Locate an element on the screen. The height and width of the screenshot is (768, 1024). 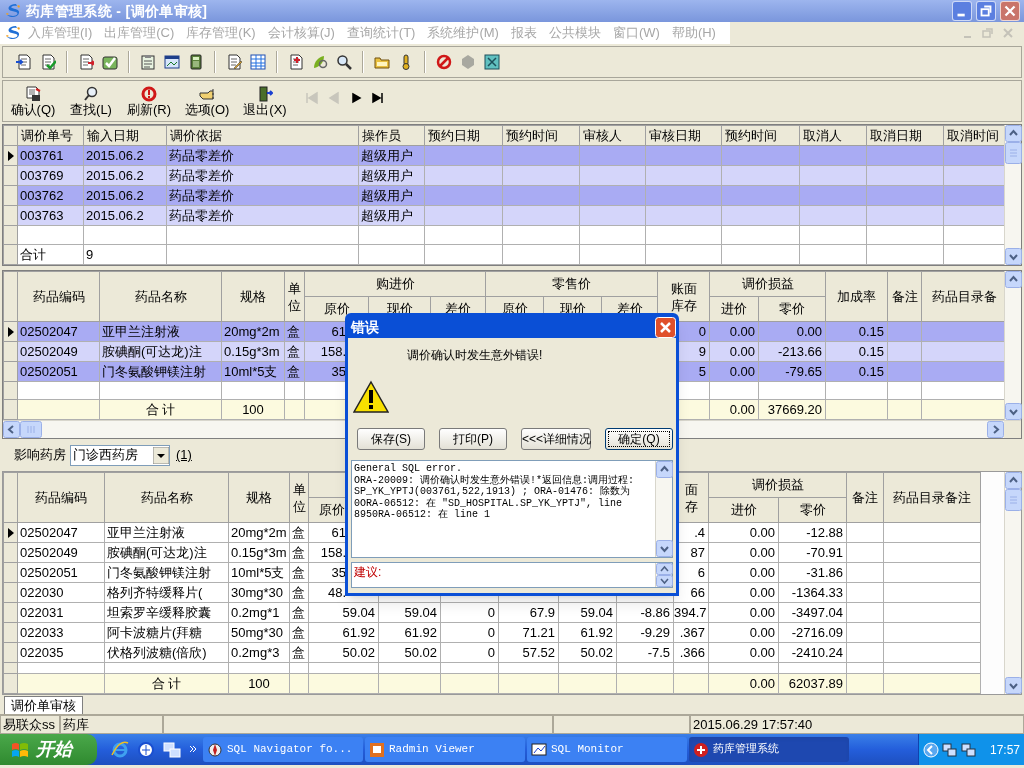
table-cell: -1364.33 is located at coordinates (812, 592).